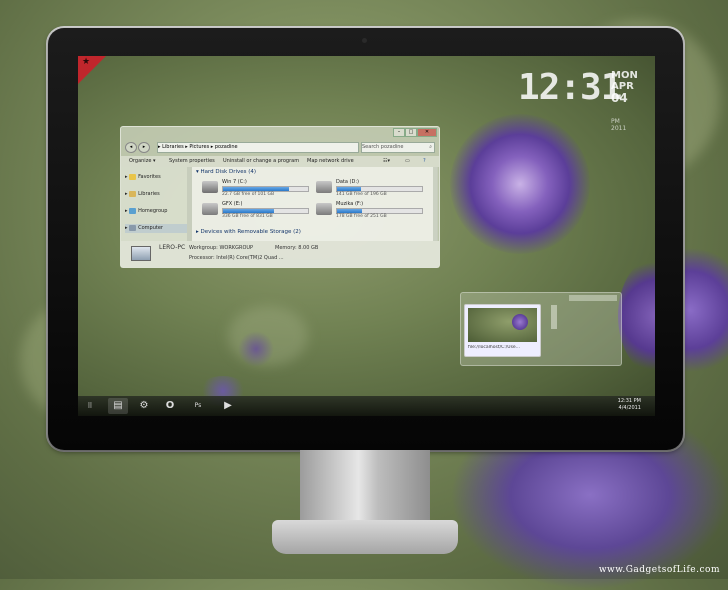 The width and height of the screenshot is (728, 590). What do you see at coordinates (424, 161) in the screenshot?
I see `help-icon: ?` at bounding box center [424, 161].